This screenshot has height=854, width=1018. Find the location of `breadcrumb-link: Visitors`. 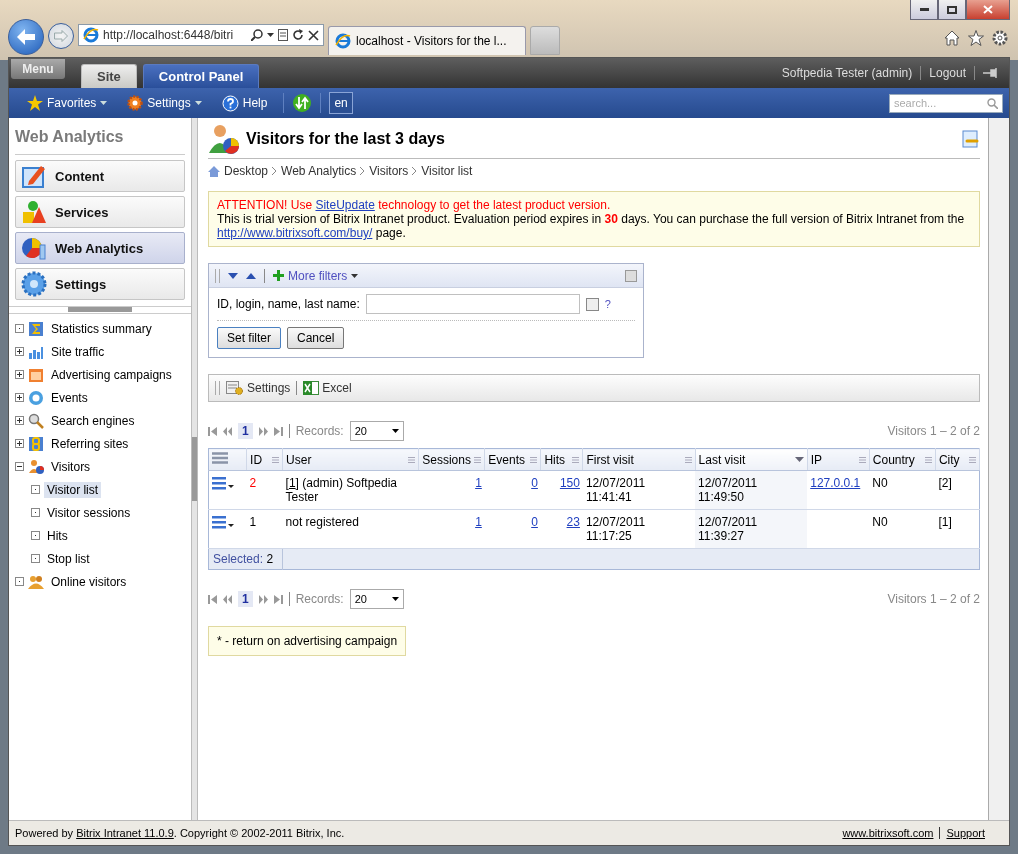

breadcrumb-link: Visitors is located at coordinates (389, 171).